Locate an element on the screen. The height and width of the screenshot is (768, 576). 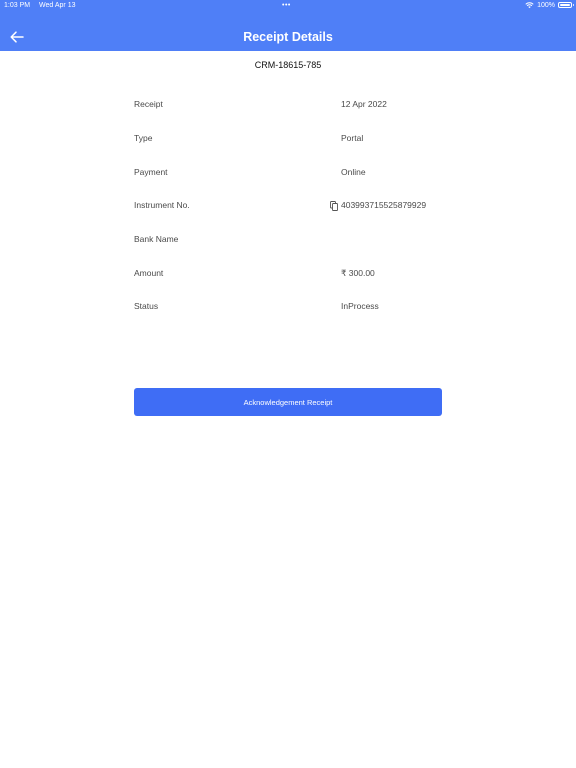
detail-label: Type is located at coordinates (143, 138).